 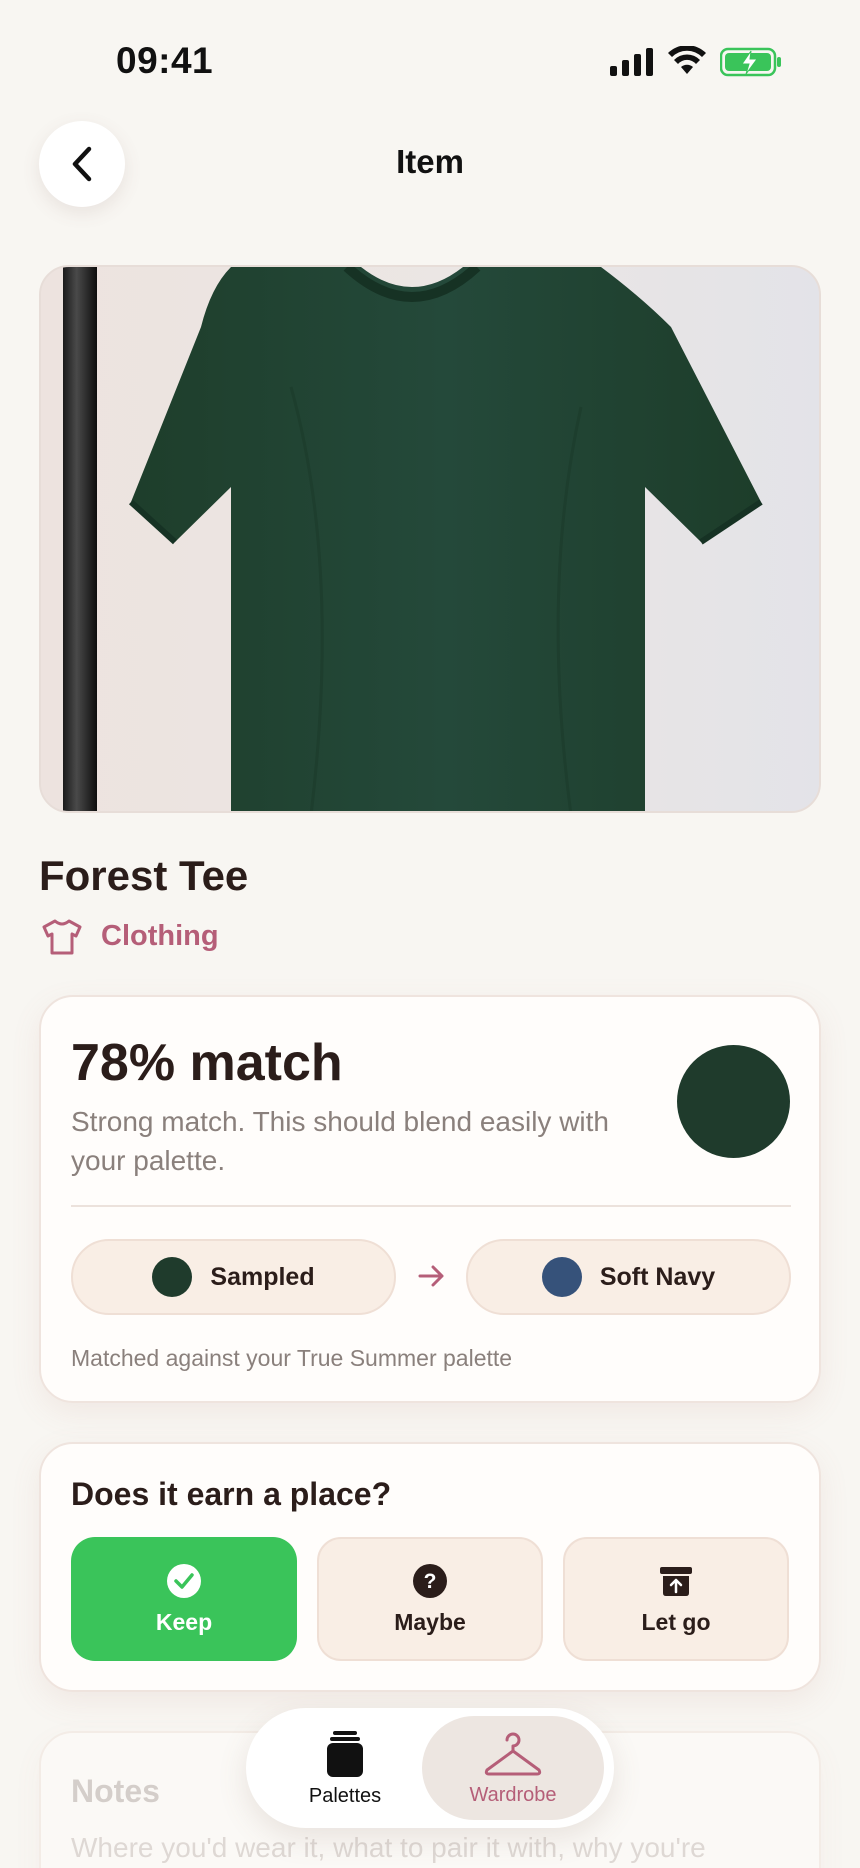 I want to click on status-time: 09:41, so click(x=165, y=60).